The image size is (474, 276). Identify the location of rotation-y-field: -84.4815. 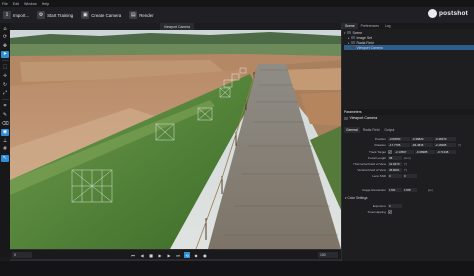
(422, 144).